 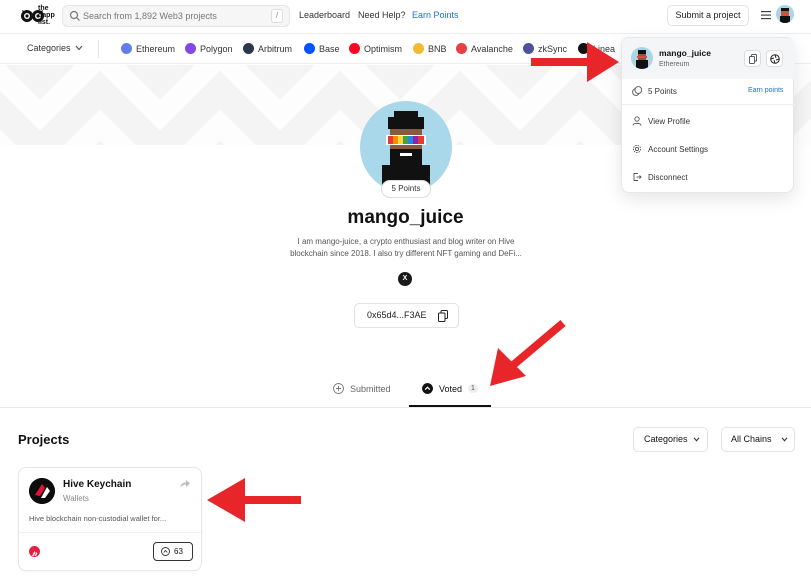 I want to click on chain-arbitrum: Arbitrum, so click(x=267, y=48).